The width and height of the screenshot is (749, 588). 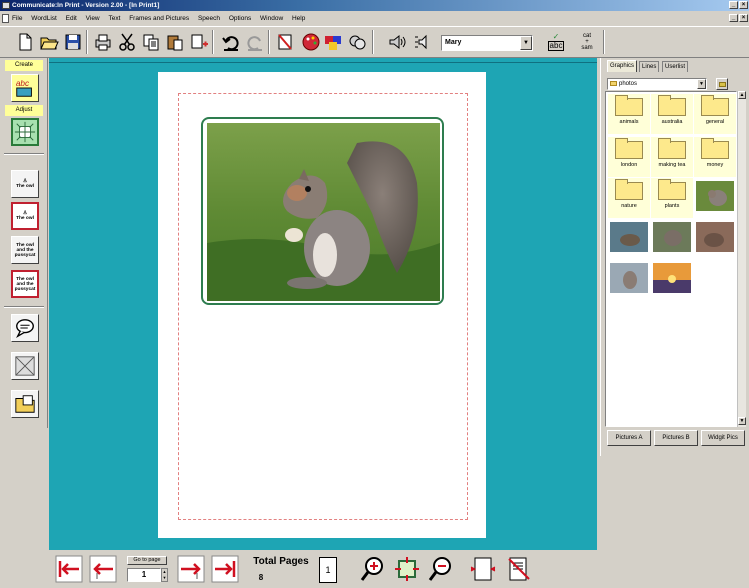 I want to click on doc-close-button: ×, so click(x=743, y=18).